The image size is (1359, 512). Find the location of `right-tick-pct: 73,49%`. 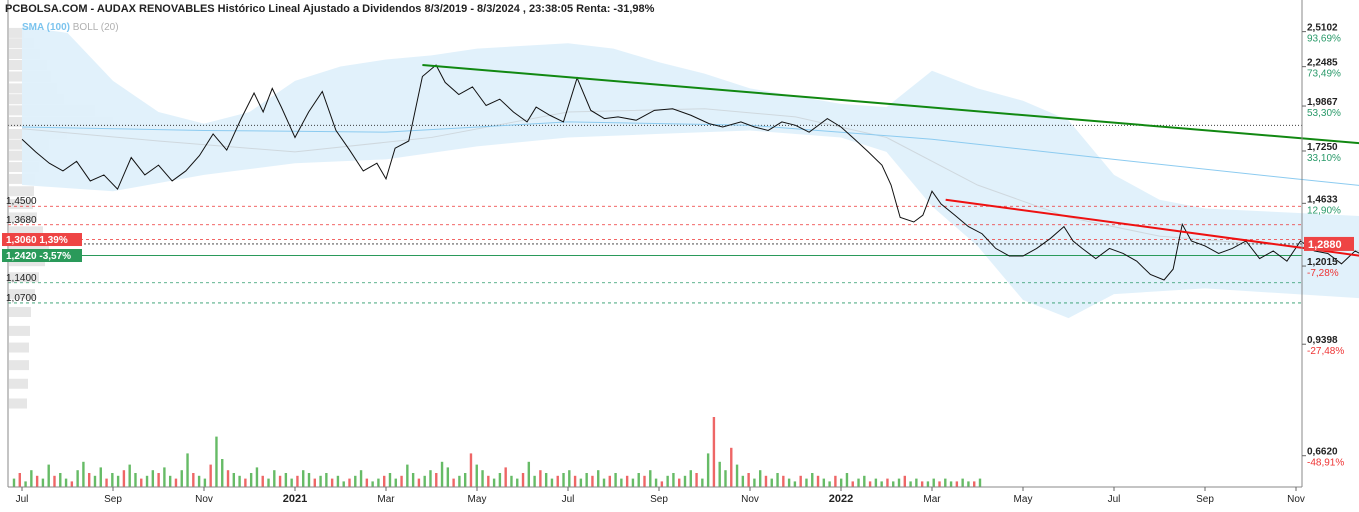

right-tick-pct: 73,49% is located at coordinates (1324, 74).